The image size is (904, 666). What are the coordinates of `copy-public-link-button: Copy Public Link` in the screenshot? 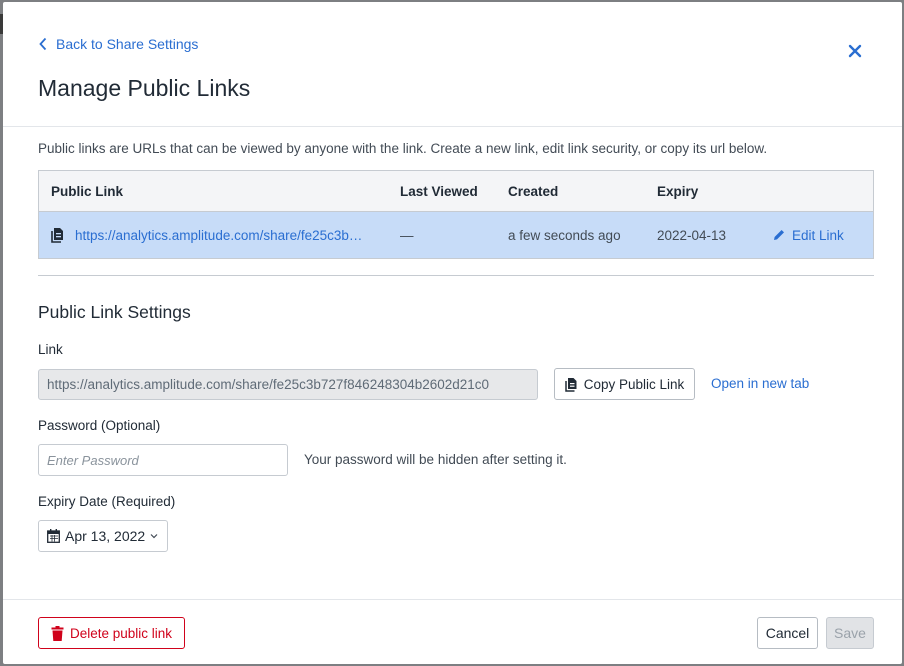 It's located at (624, 384).